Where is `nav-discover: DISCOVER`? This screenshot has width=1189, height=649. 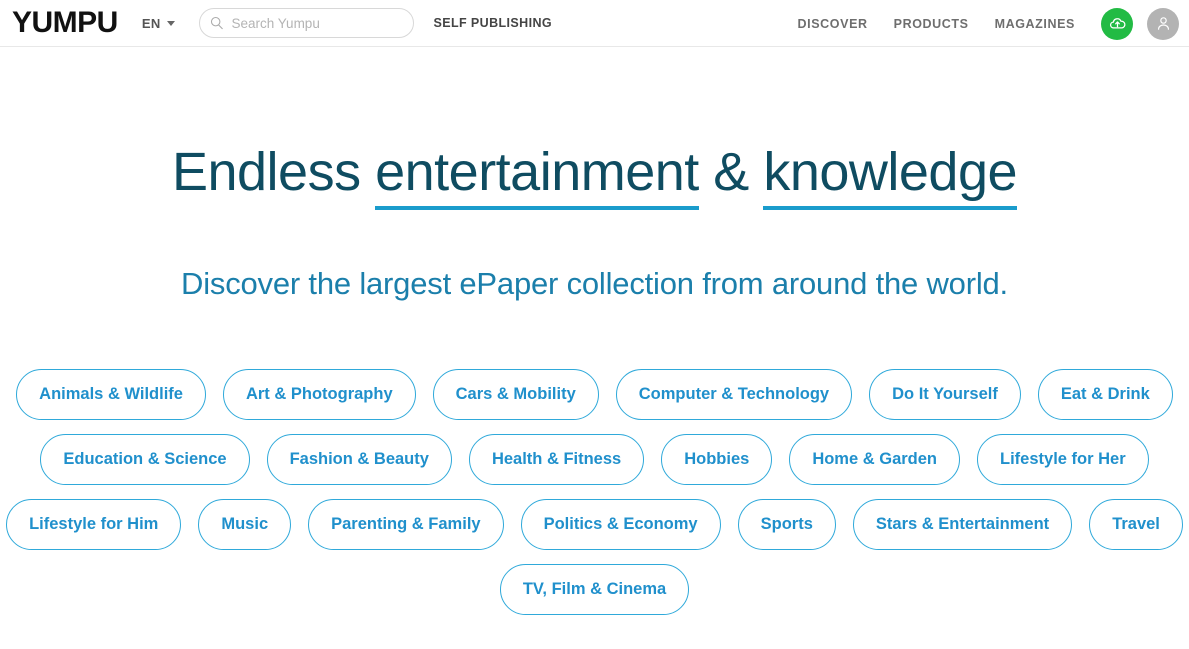
nav-discover: DISCOVER is located at coordinates (833, 24).